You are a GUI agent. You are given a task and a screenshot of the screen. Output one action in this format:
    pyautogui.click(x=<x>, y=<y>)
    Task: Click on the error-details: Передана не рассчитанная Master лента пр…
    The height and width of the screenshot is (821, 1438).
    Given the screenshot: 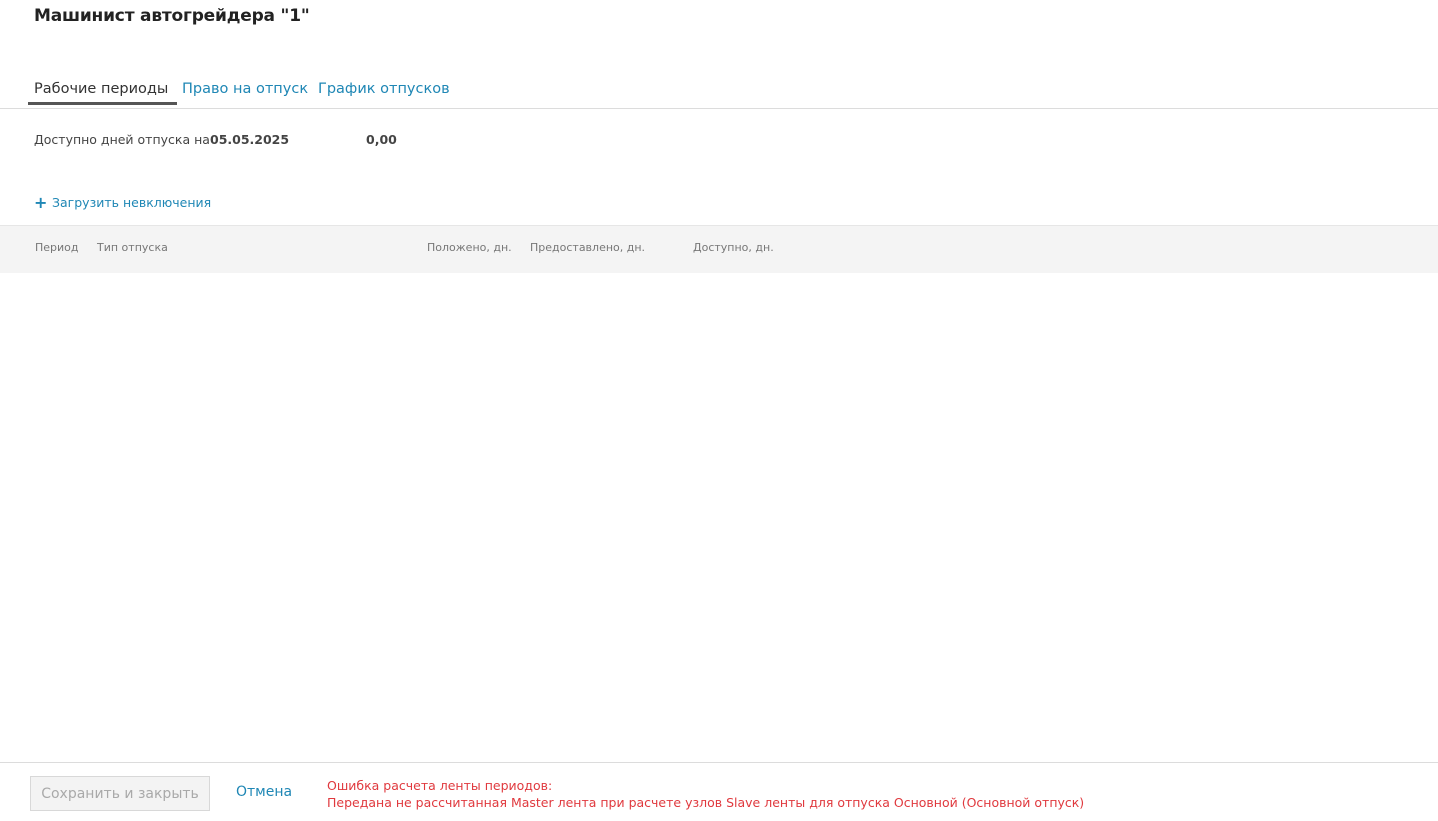 What is the action you would take?
    pyautogui.click(x=706, y=802)
    